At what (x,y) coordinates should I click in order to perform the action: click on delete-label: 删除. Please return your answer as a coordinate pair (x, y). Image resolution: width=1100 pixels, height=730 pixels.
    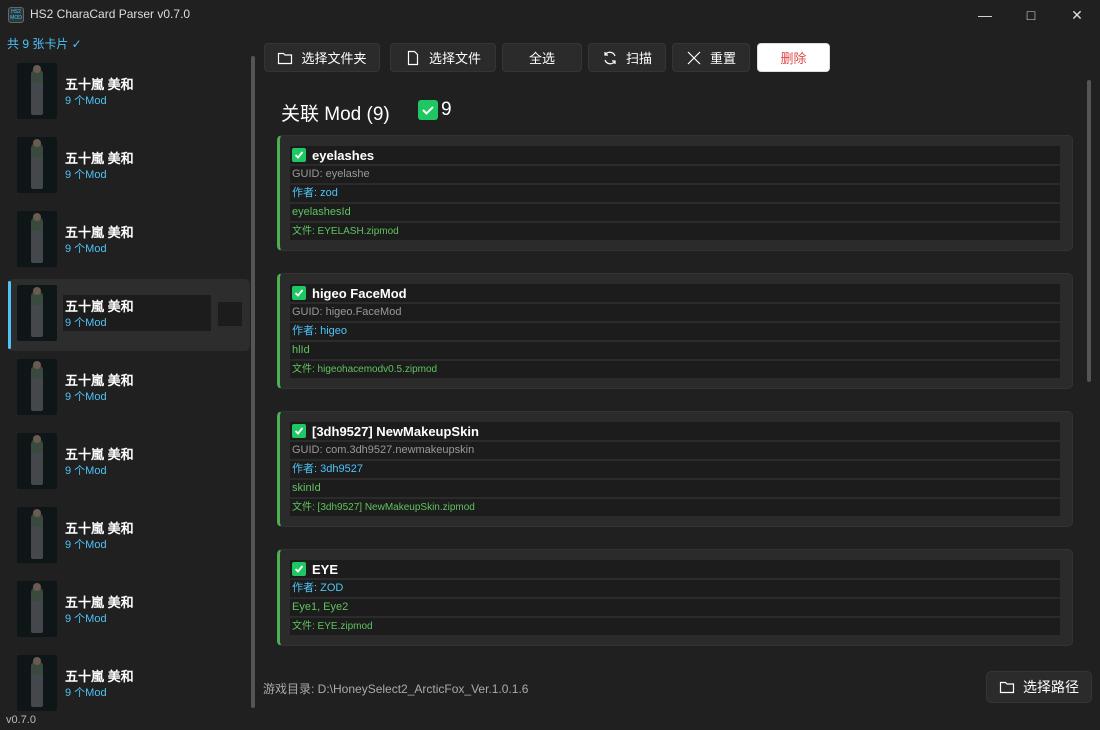
    Looking at the image, I should click on (793, 58).